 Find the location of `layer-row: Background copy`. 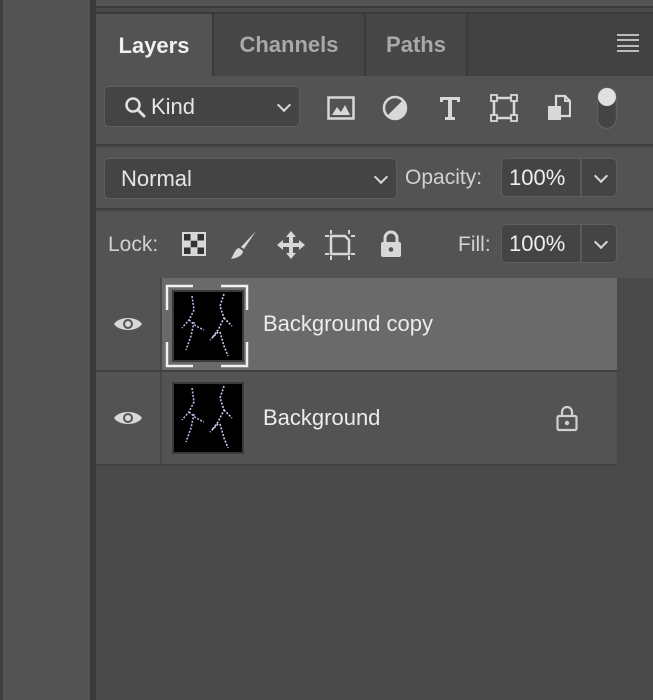

layer-row: Background copy is located at coordinates (356, 325).